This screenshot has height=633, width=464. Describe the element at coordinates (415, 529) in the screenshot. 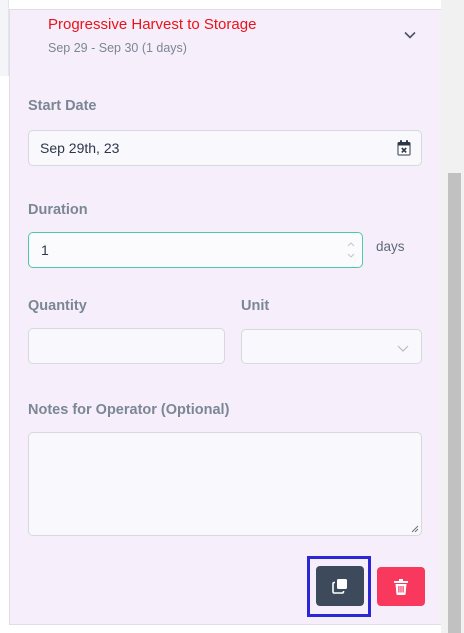

I see `resize-grip-icon` at that location.